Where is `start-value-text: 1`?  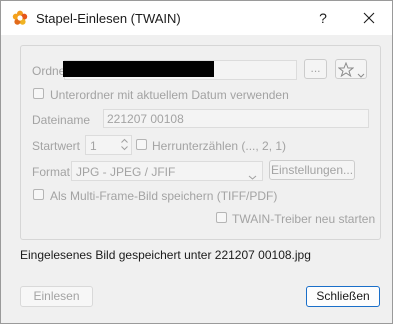
start-value-text: 1 is located at coordinates (93, 146).